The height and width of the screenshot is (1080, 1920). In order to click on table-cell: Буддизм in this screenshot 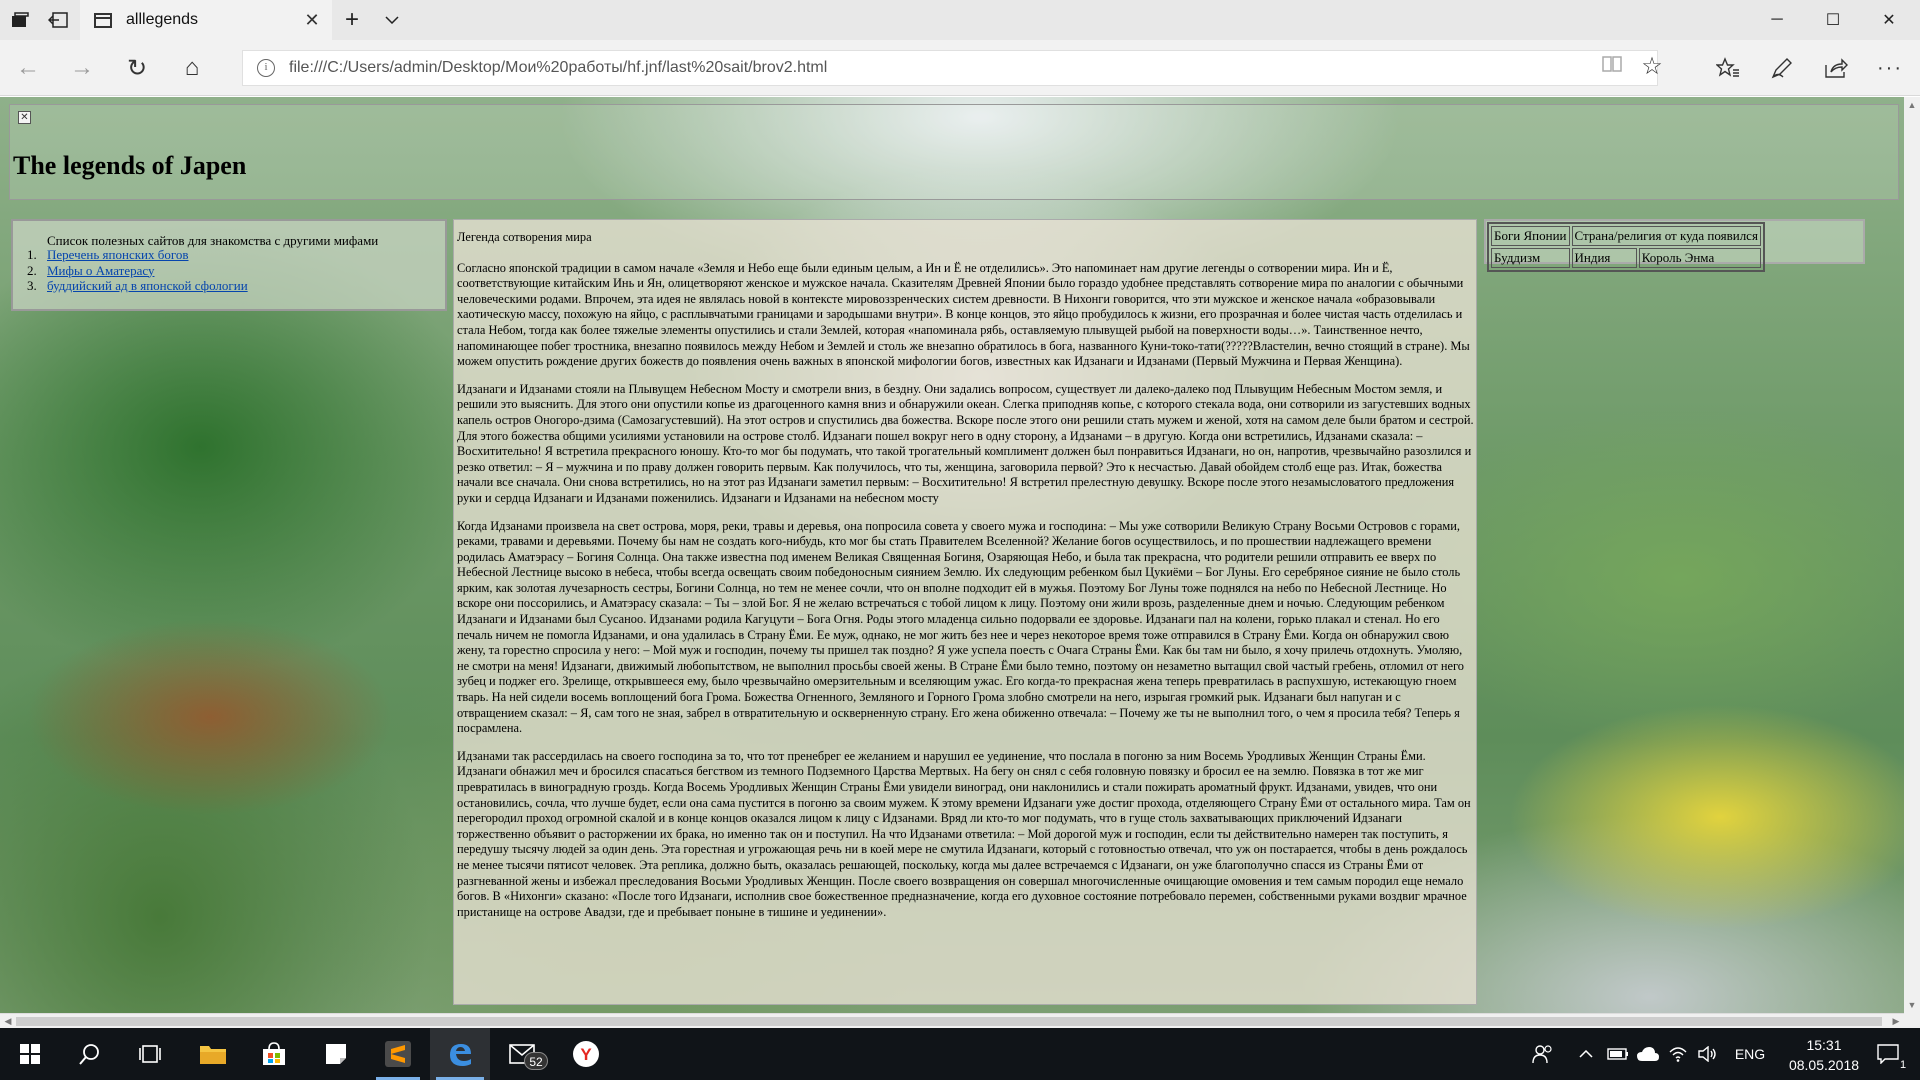, I will do `click(1530, 258)`.